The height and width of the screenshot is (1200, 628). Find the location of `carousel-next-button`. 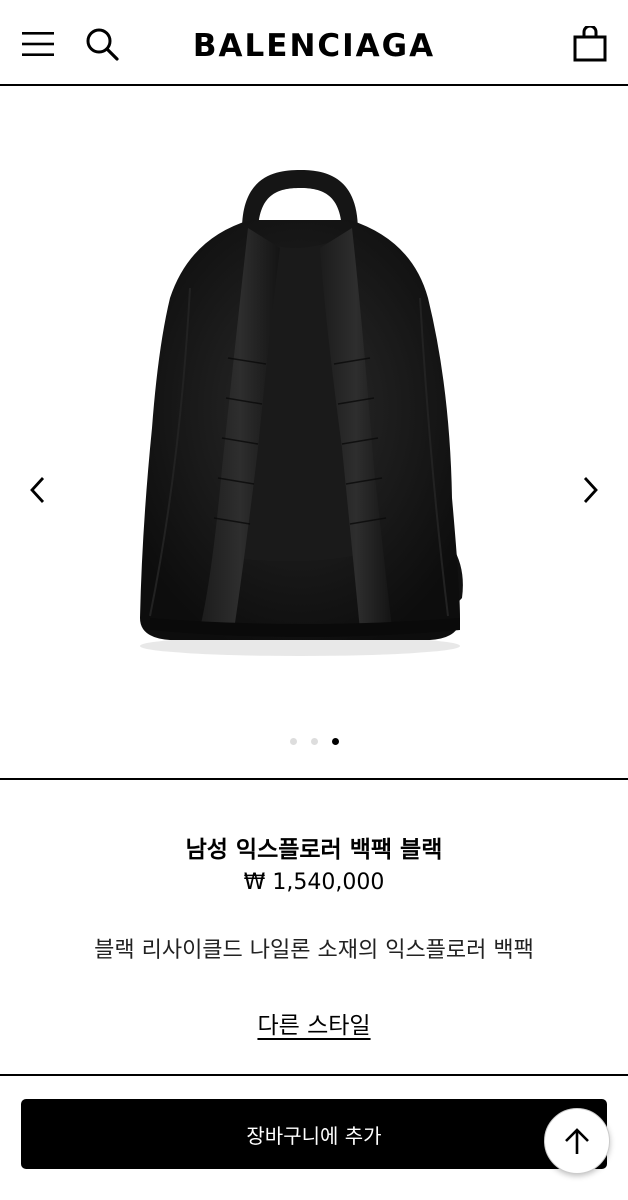

carousel-next-button is located at coordinates (590, 490).